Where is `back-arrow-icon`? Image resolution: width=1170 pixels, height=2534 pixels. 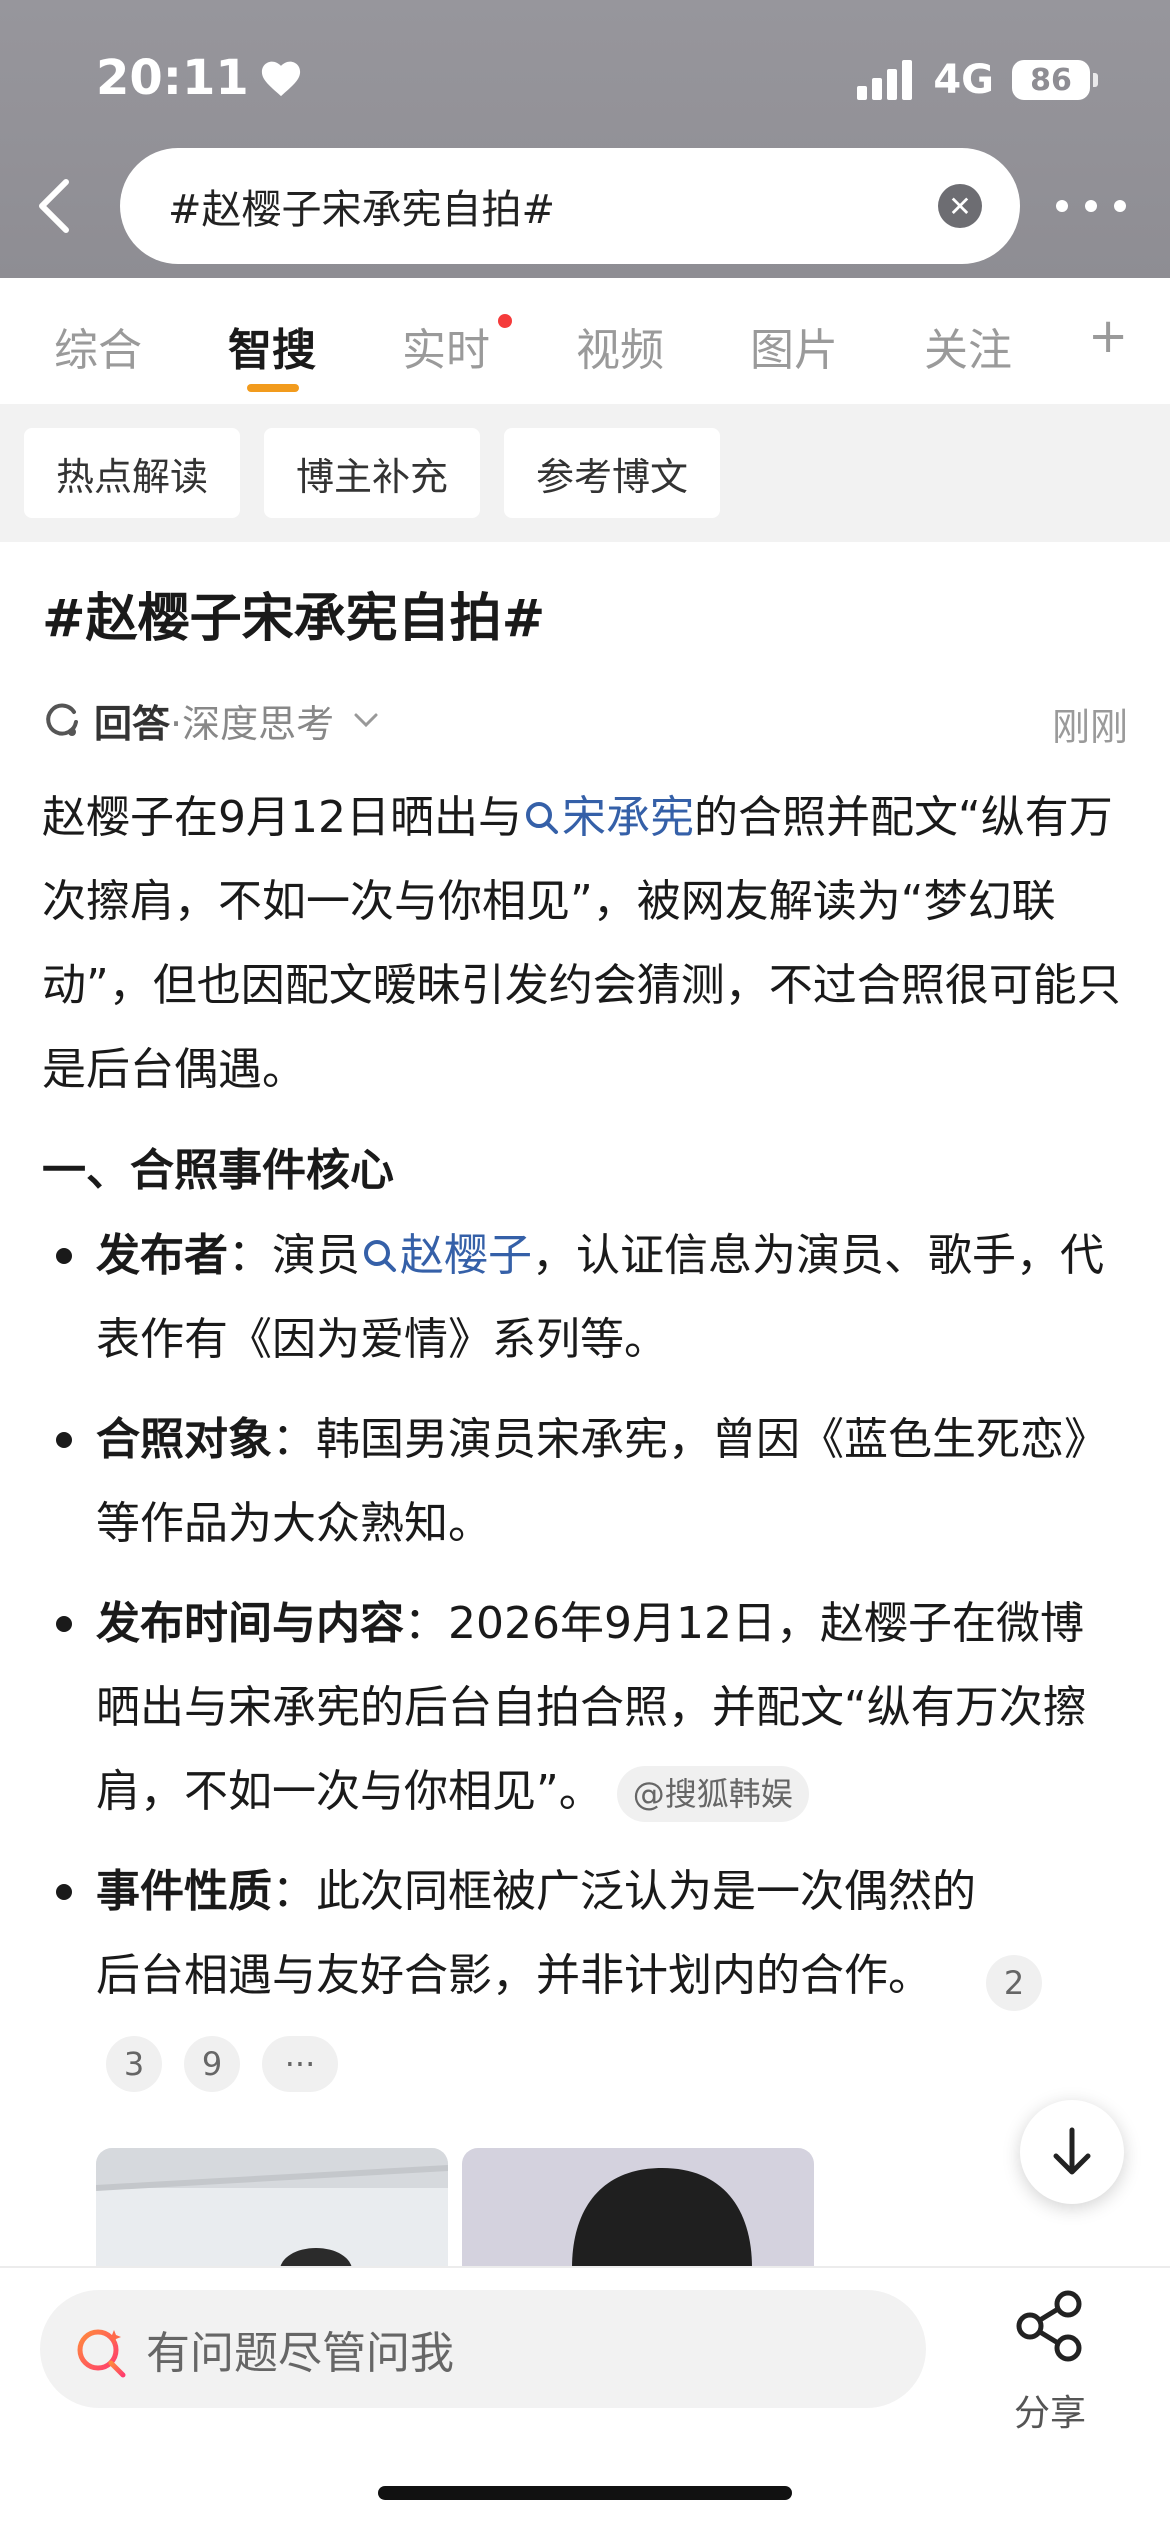
back-arrow-icon is located at coordinates (55, 206).